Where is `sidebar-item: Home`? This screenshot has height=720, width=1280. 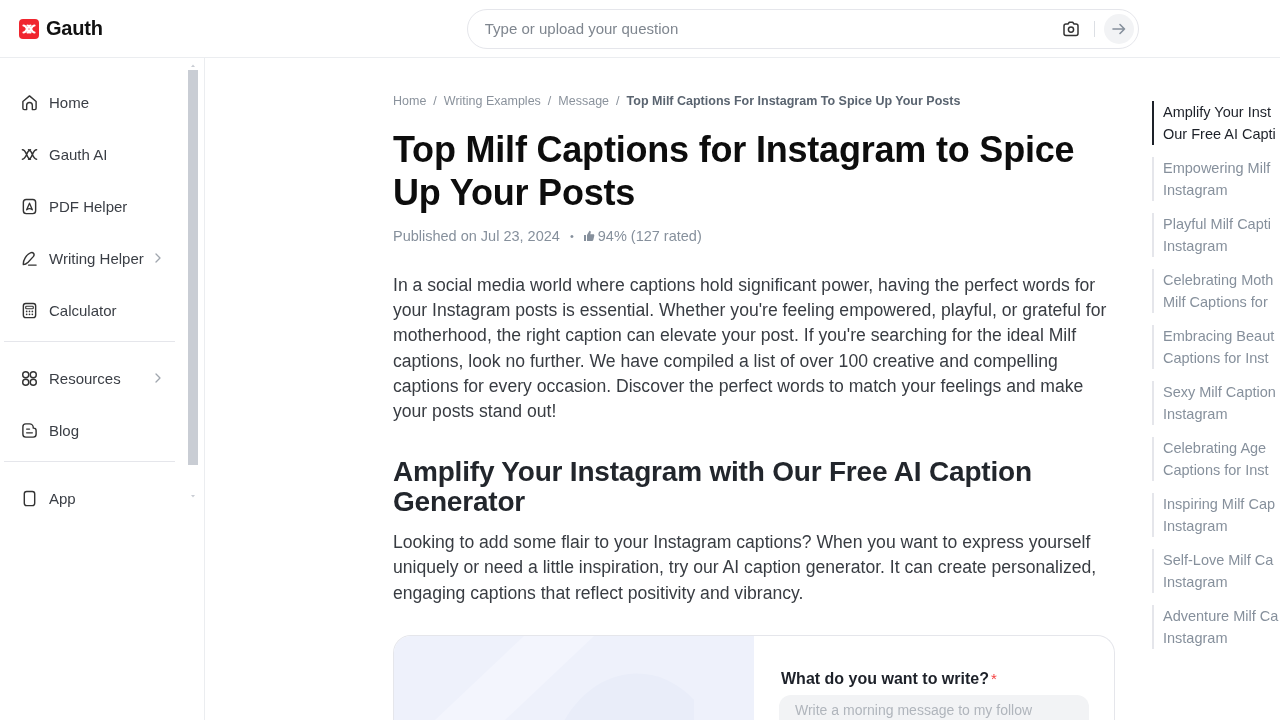 sidebar-item: Home is located at coordinates (89, 102).